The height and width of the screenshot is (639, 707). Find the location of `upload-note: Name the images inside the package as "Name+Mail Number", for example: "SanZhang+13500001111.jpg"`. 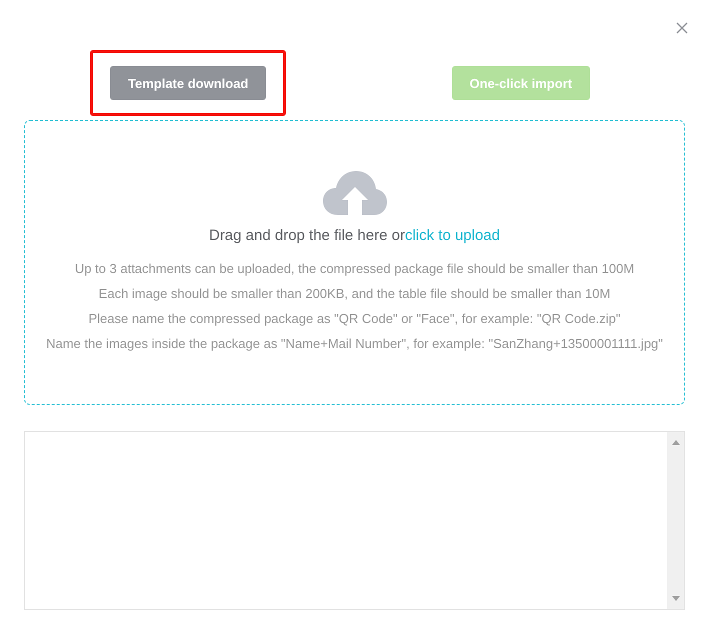

upload-note: Name the images inside the package as "Name+Mail Number", for example: "SanZhang+13500001111.jpg" is located at coordinates (354, 344).